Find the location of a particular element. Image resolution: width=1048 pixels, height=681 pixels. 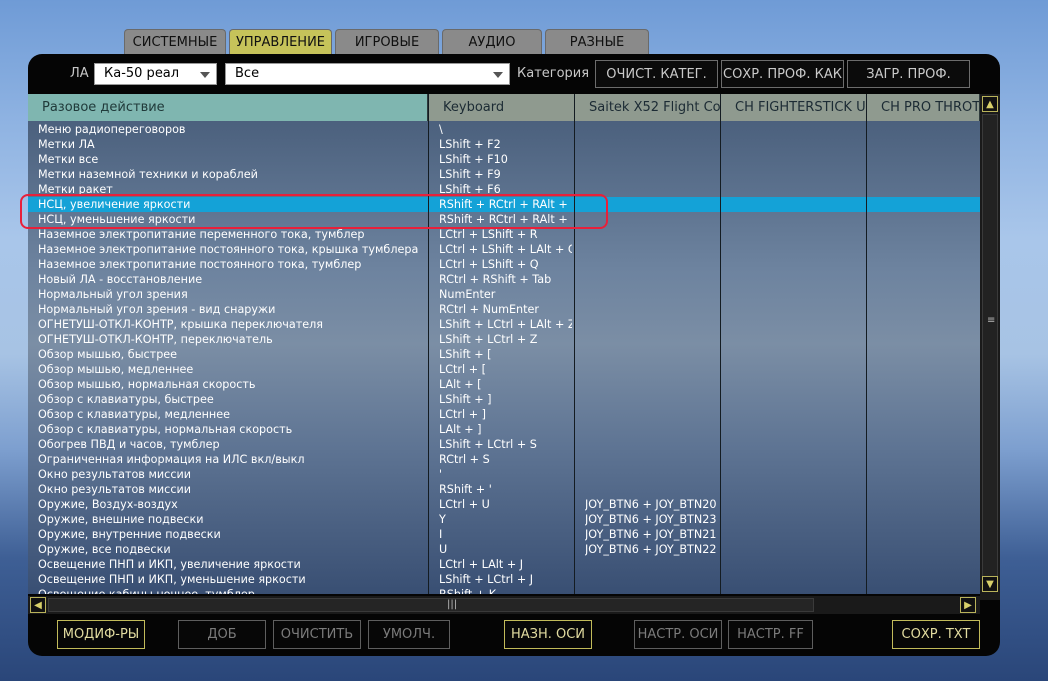

table-row: Обзор с клавиатуры, быстрее LShift + ] is located at coordinates (504, 399).